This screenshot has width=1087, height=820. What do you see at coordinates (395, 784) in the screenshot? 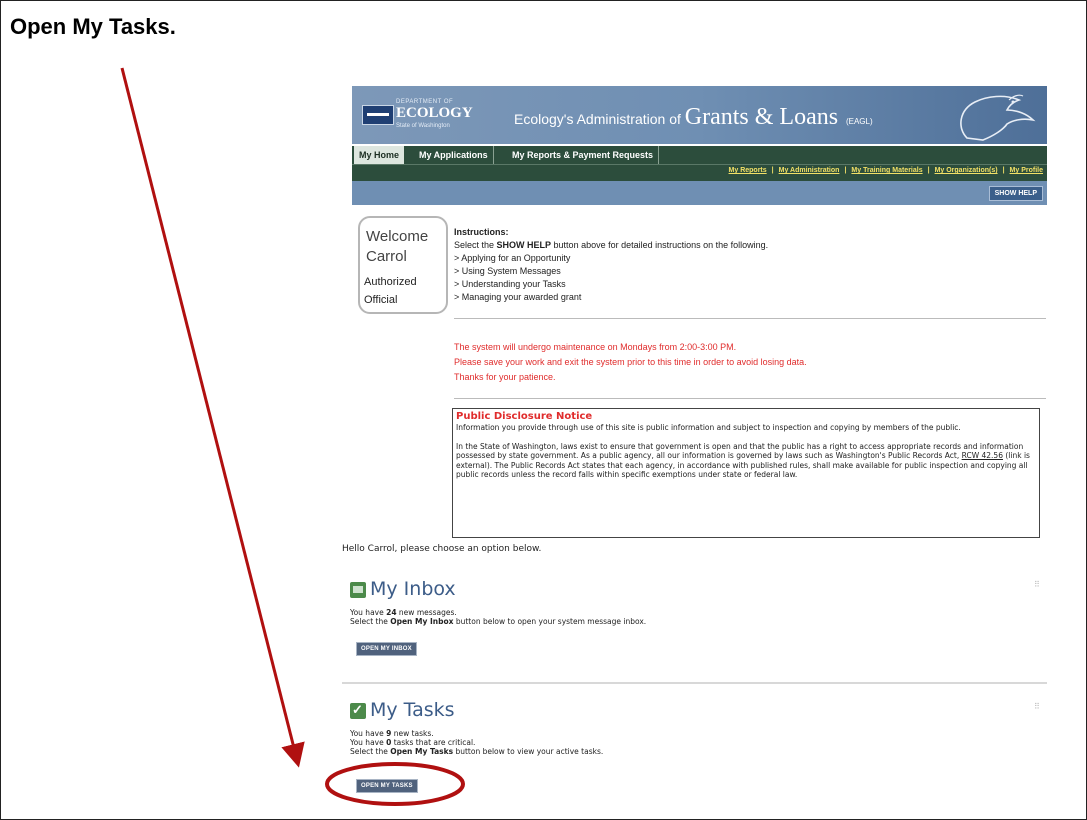
I see `annotation-highlight-circle` at bounding box center [395, 784].